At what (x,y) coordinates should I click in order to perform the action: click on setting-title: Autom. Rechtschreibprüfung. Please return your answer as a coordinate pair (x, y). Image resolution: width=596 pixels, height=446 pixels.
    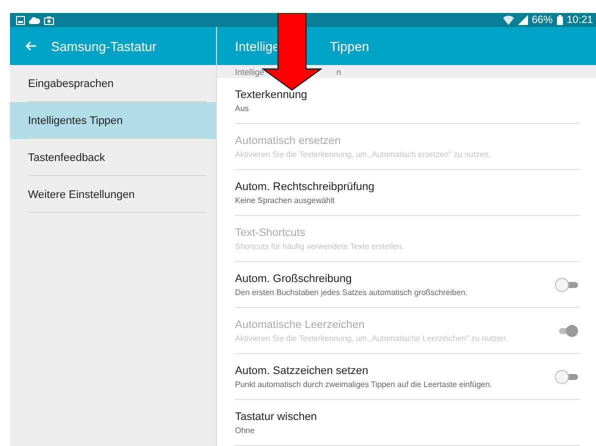
    Looking at the image, I should click on (305, 186).